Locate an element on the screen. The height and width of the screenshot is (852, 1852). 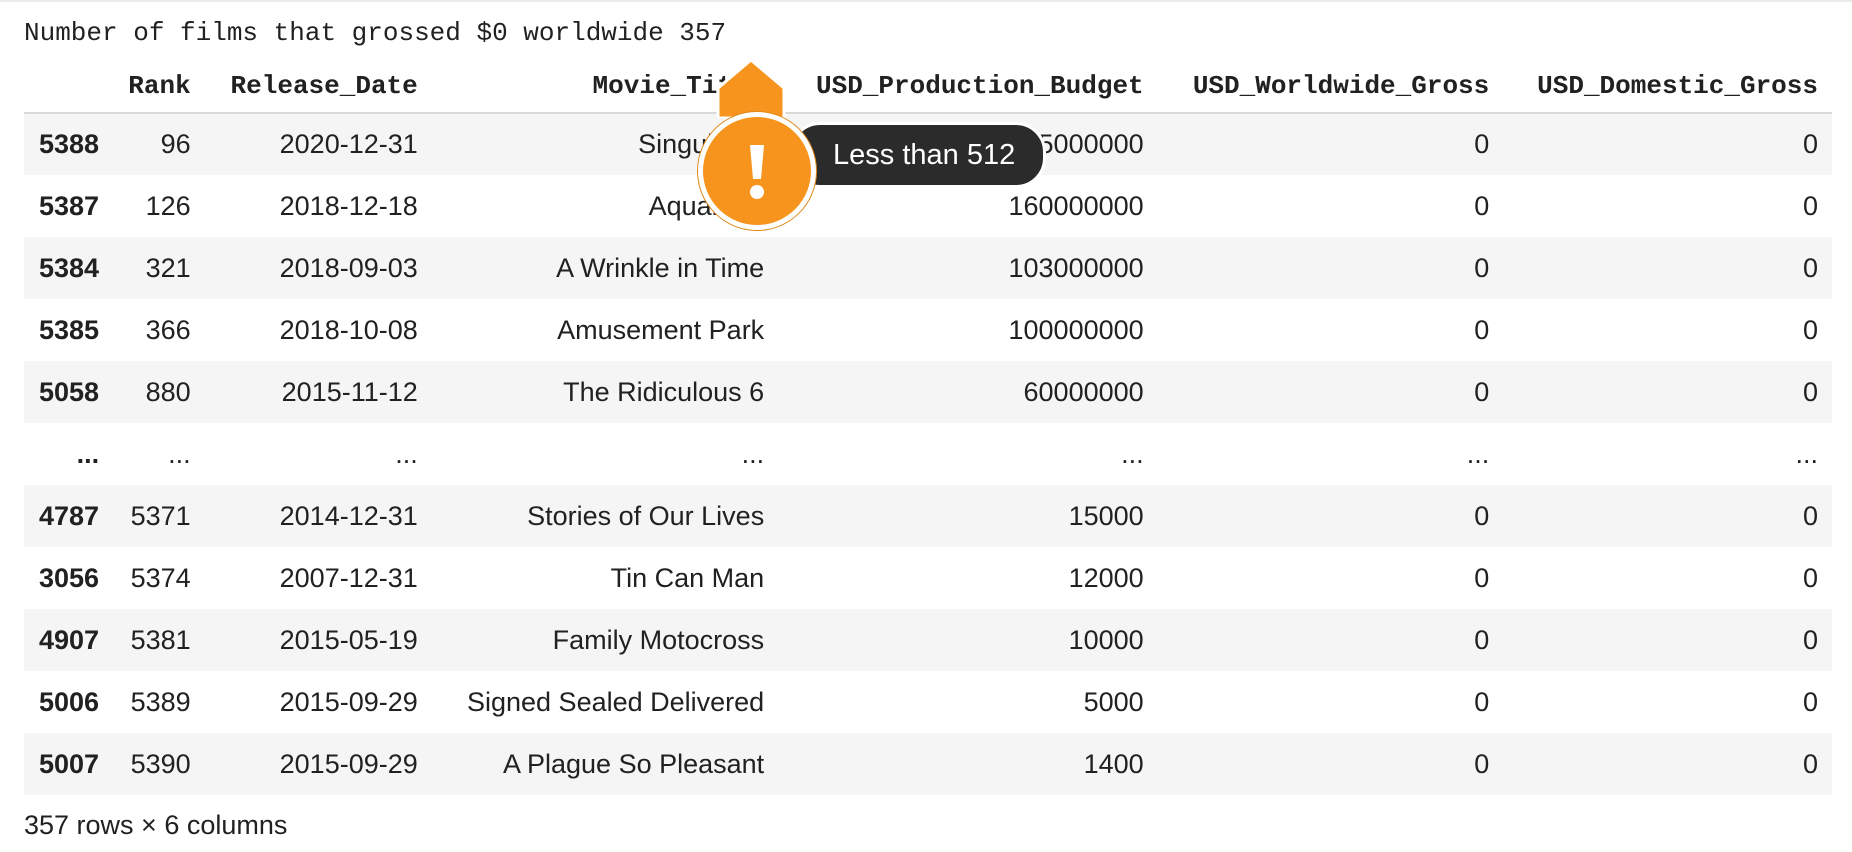
table-cell: 126 is located at coordinates (168, 205).